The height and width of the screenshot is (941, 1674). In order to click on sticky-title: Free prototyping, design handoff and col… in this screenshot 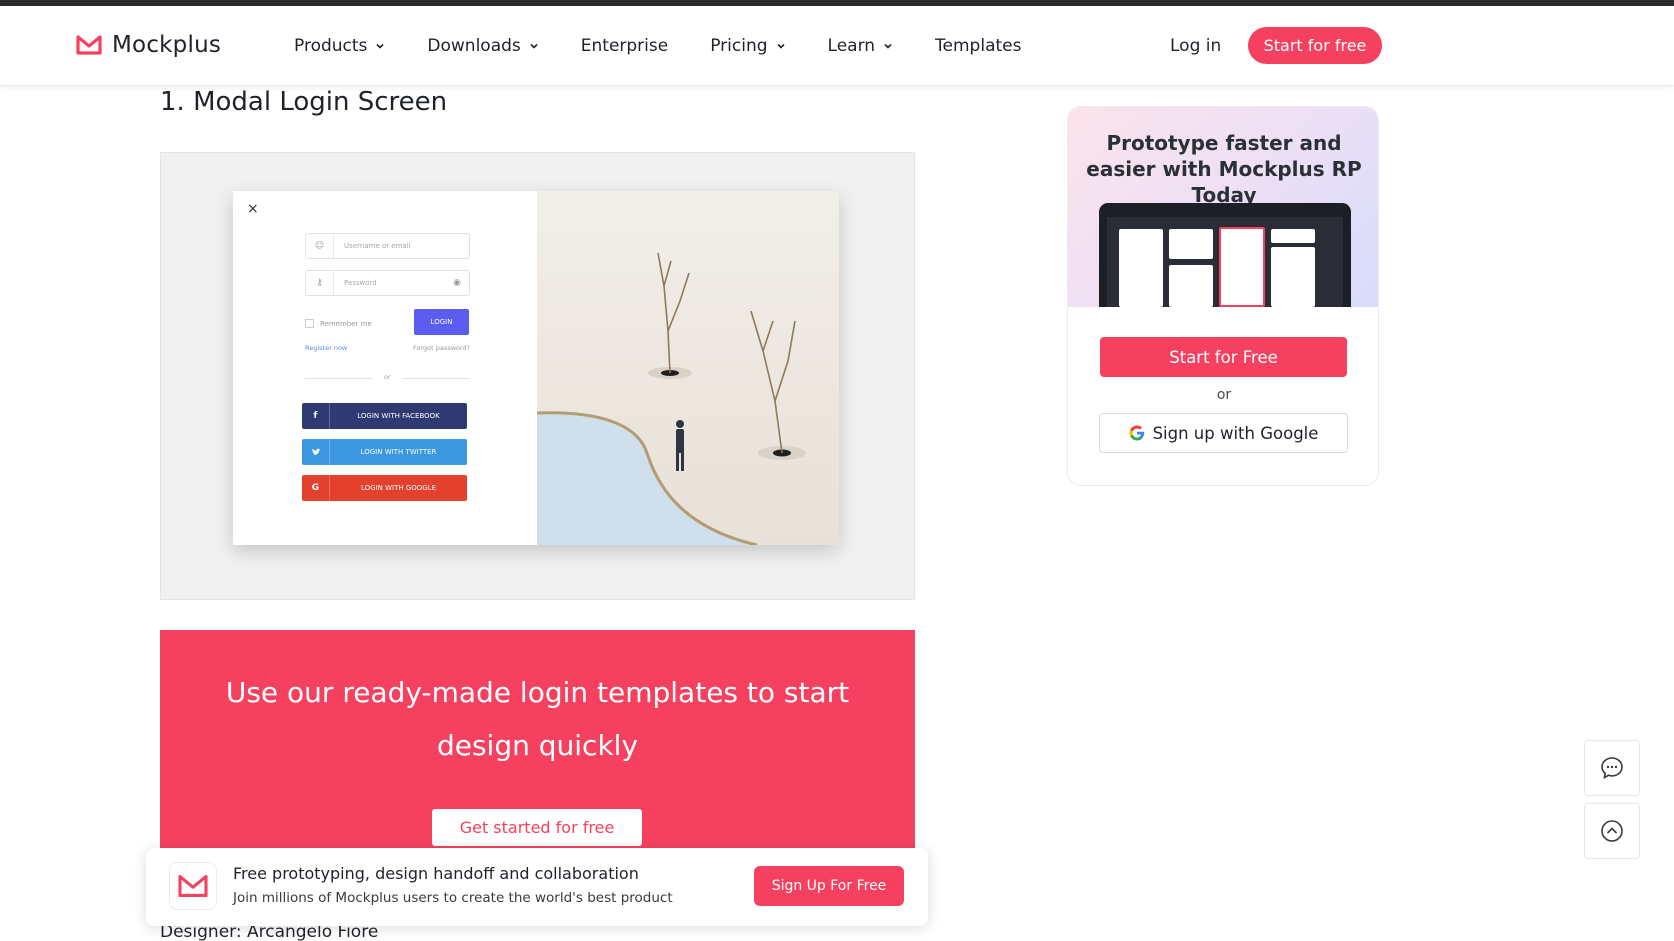, I will do `click(436, 873)`.